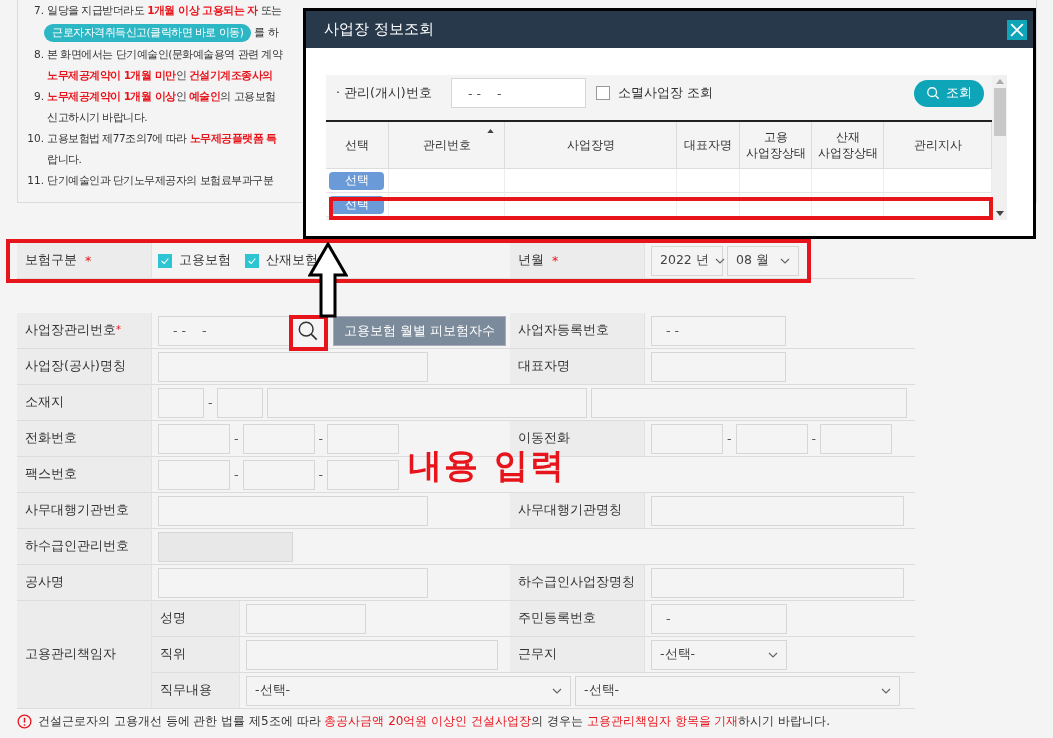 The image size is (1053, 738). What do you see at coordinates (591, 145) in the screenshot?
I see `column-header: 사업장명` at bounding box center [591, 145].